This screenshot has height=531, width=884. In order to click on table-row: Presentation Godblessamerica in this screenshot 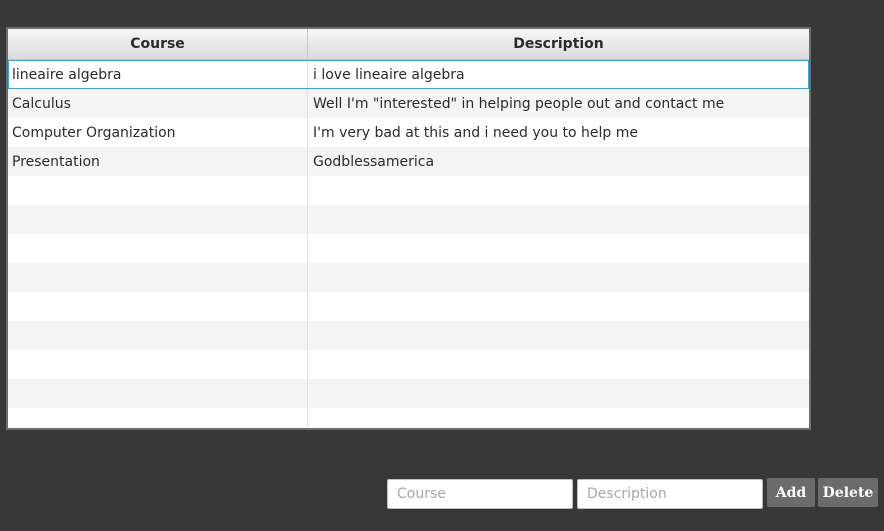, I will do `click(408, 161)`.